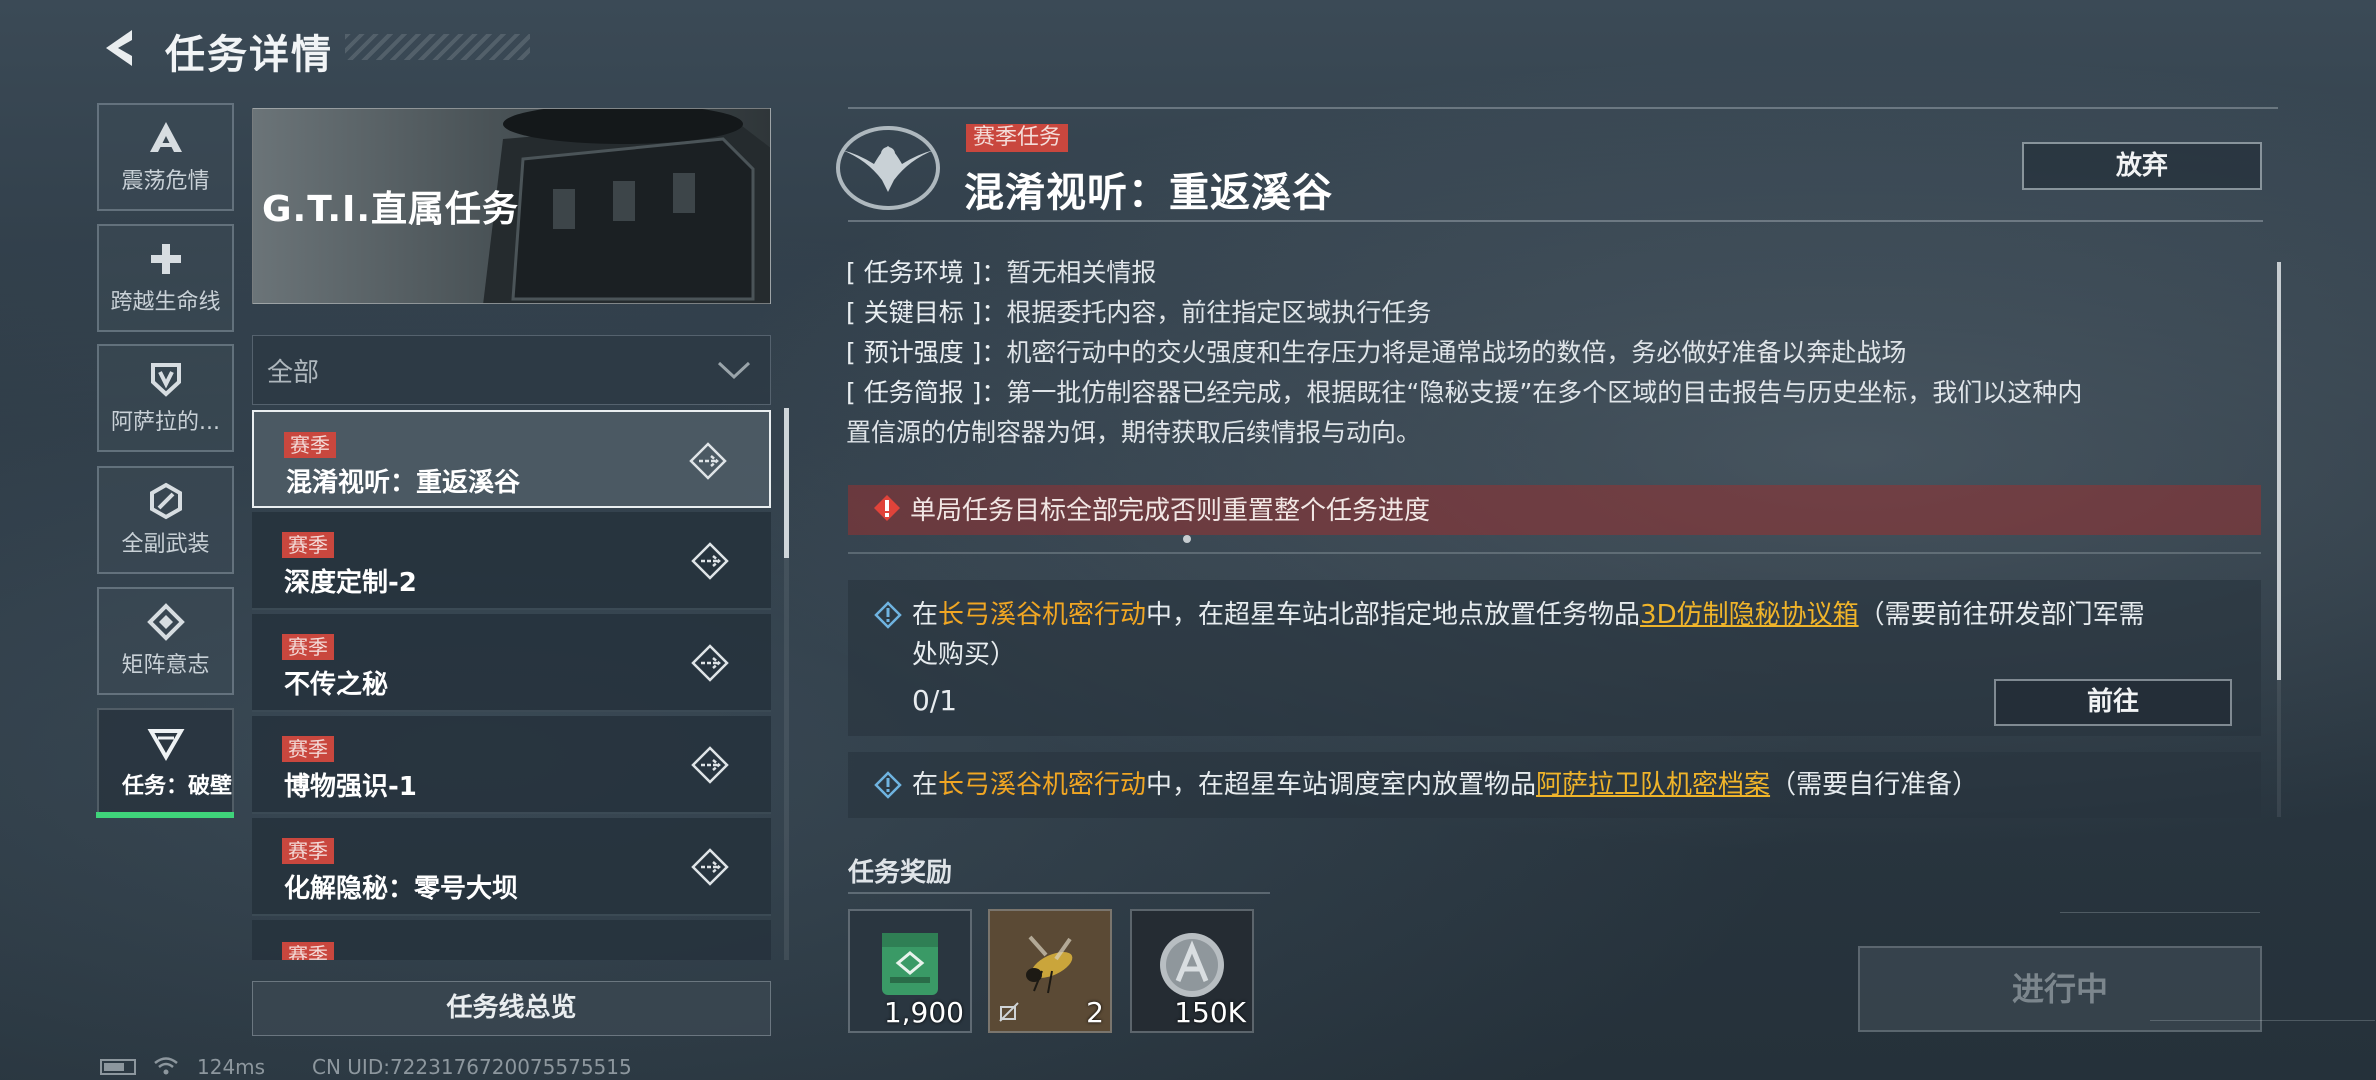  I want to click on info-key-objective: [ 关键目标 ]：根据委托内容，前往指定区域执行任务, so click(1138, 313).